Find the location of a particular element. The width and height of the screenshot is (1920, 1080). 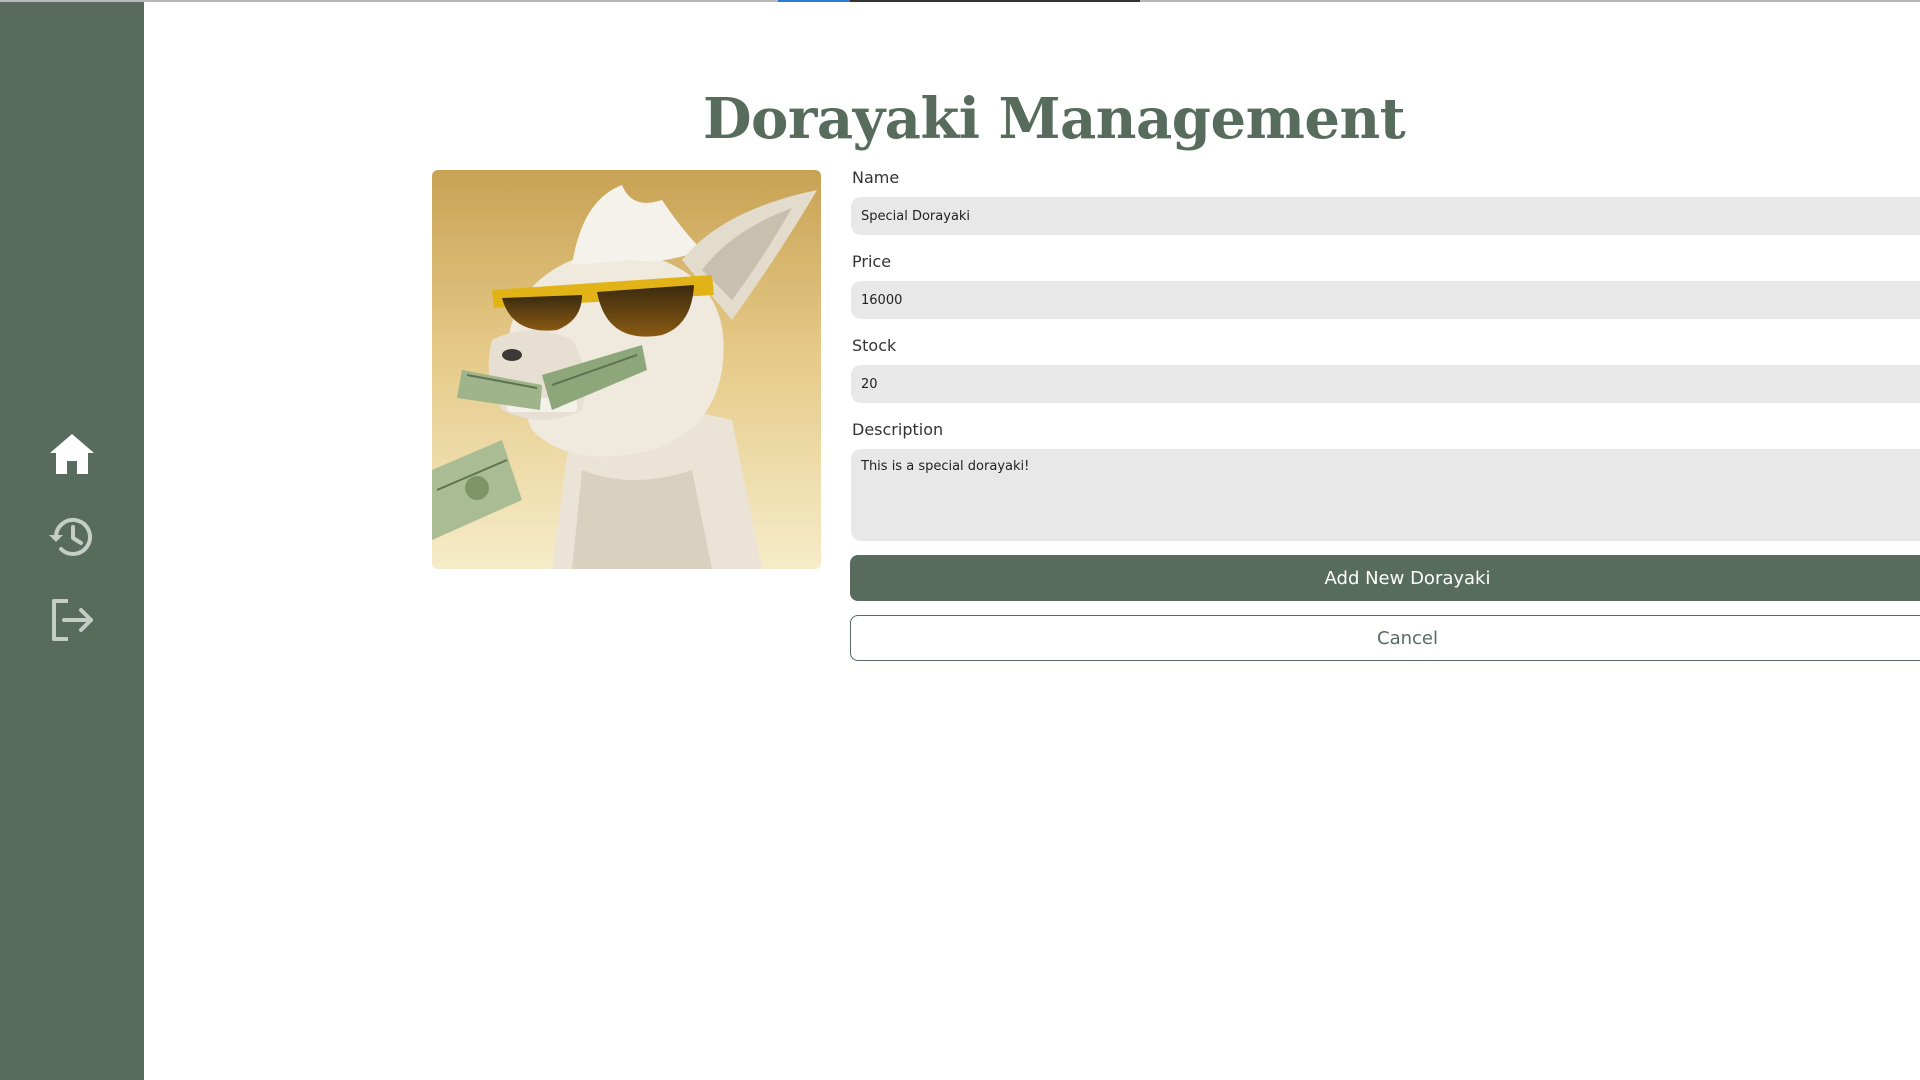

stock-label: Stock is located at coordinates (874, 345).